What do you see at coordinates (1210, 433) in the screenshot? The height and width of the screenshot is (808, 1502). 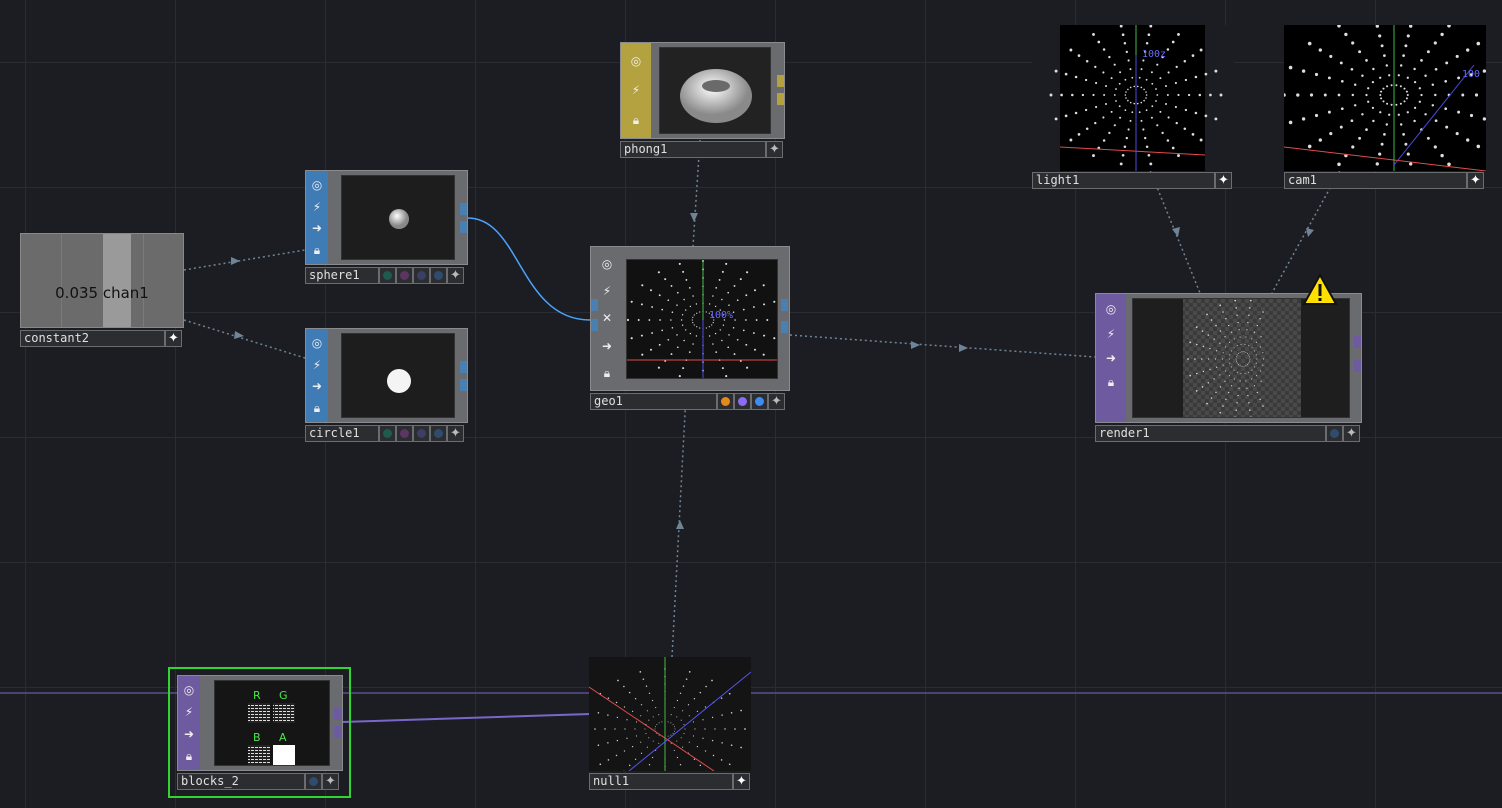 I see `render1-label: render1` at bounding box center [1210, 433].